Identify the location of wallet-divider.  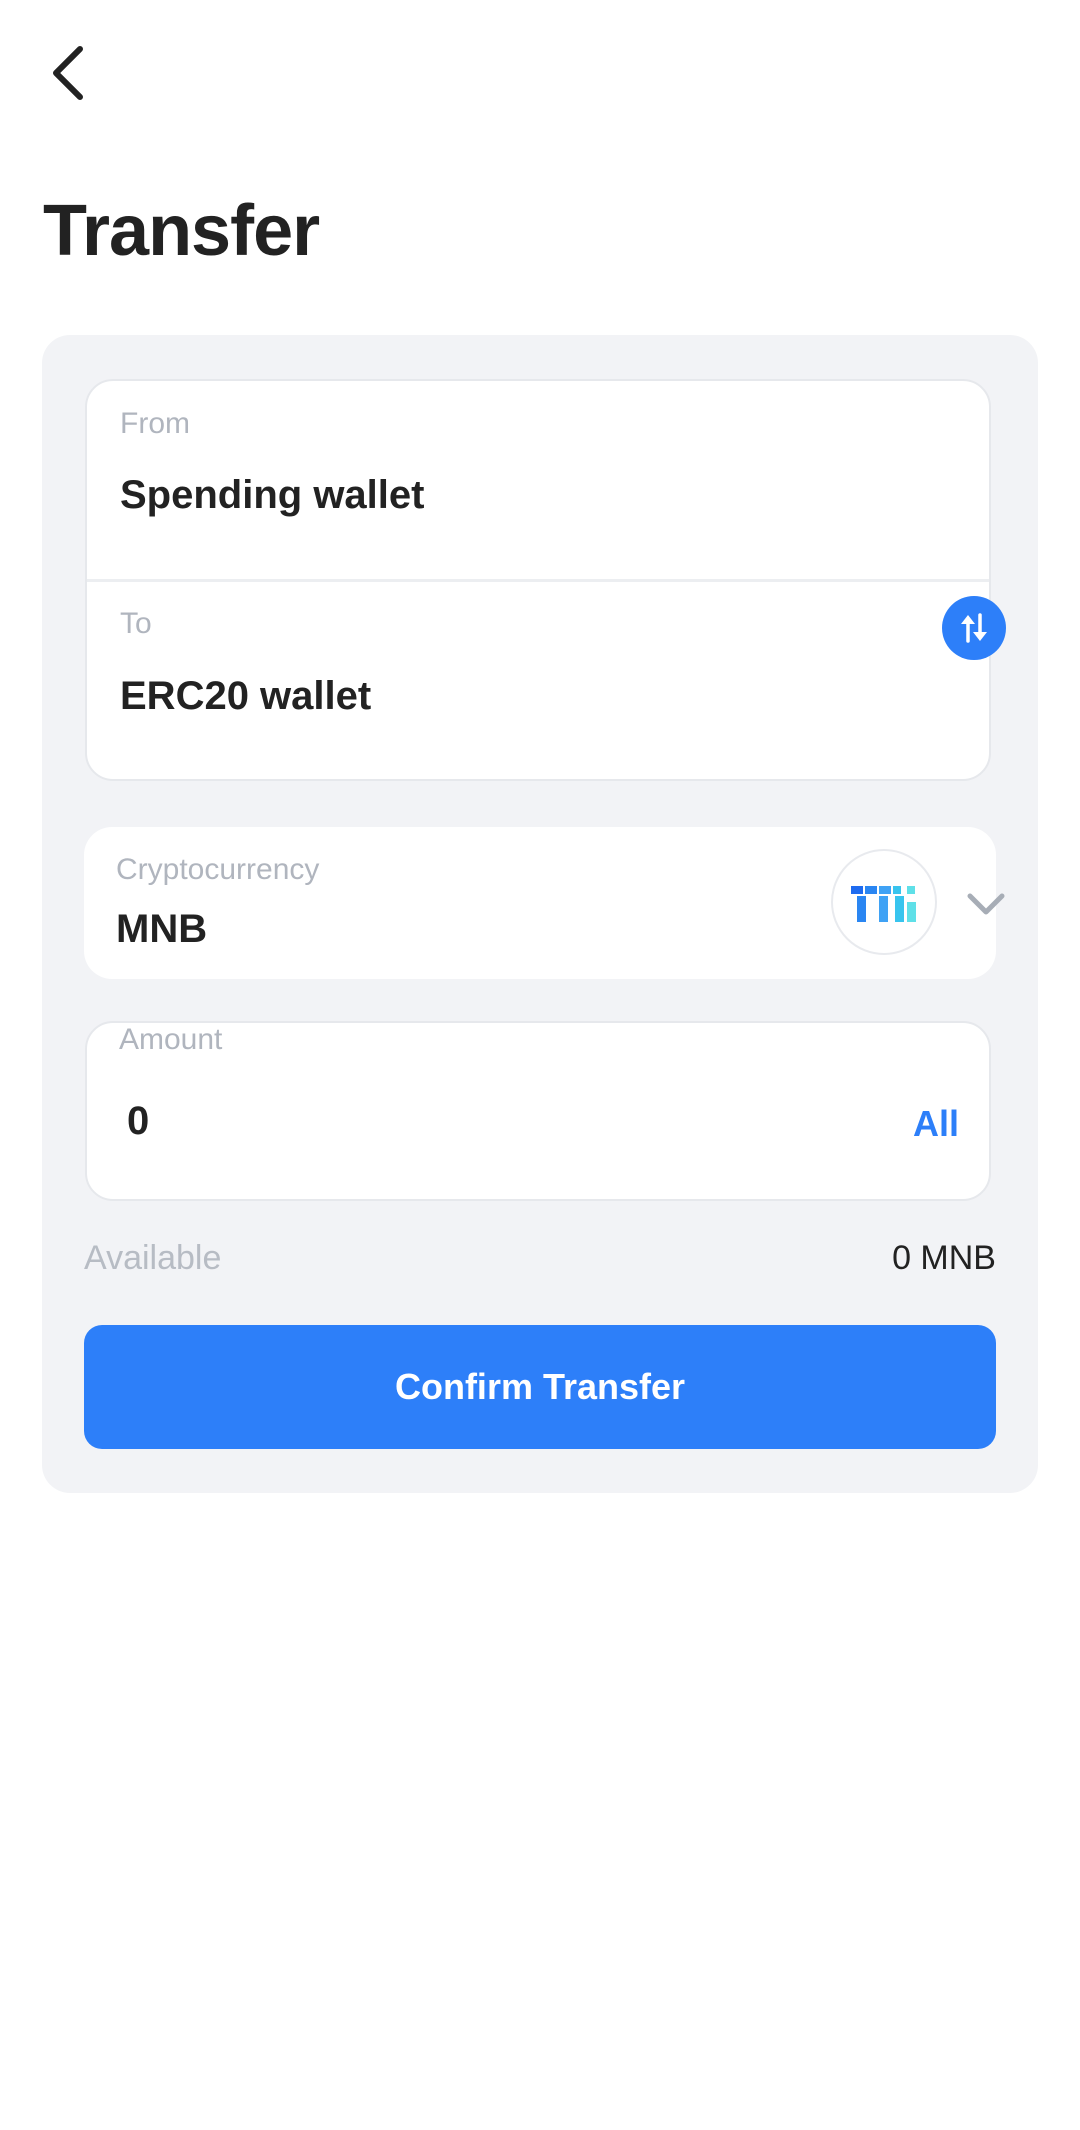
(538, 580).